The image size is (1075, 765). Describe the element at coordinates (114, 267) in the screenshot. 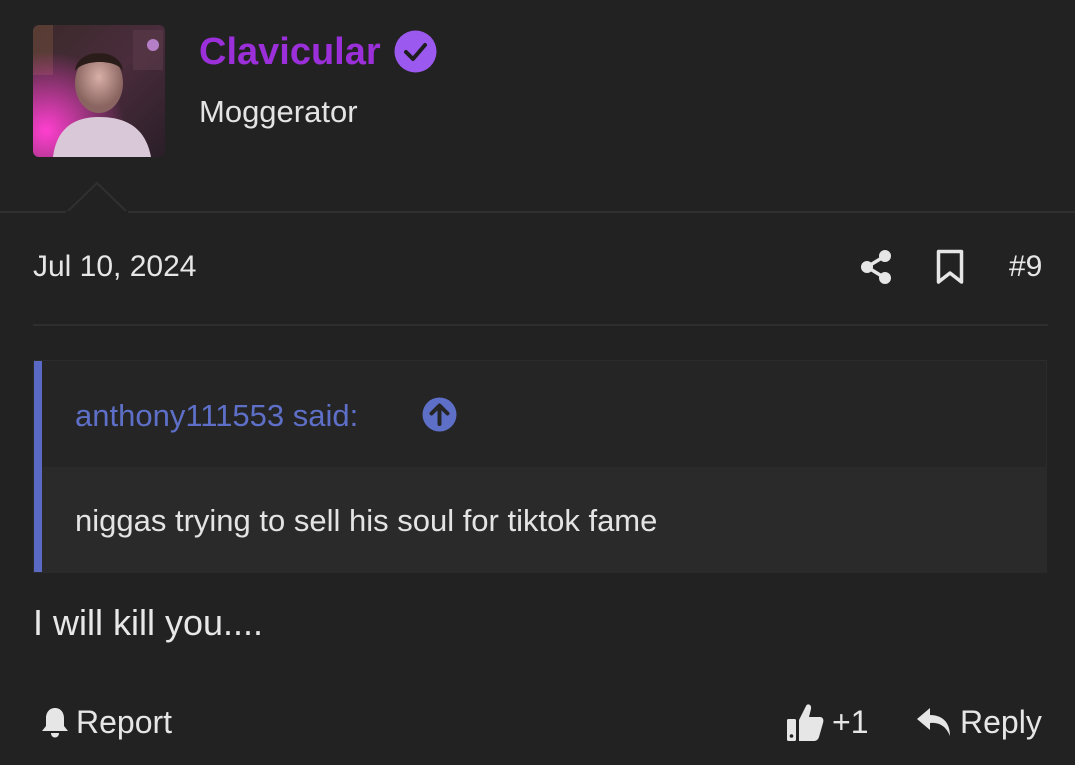

I see `post-date: Jul 10, 2024` at that location.